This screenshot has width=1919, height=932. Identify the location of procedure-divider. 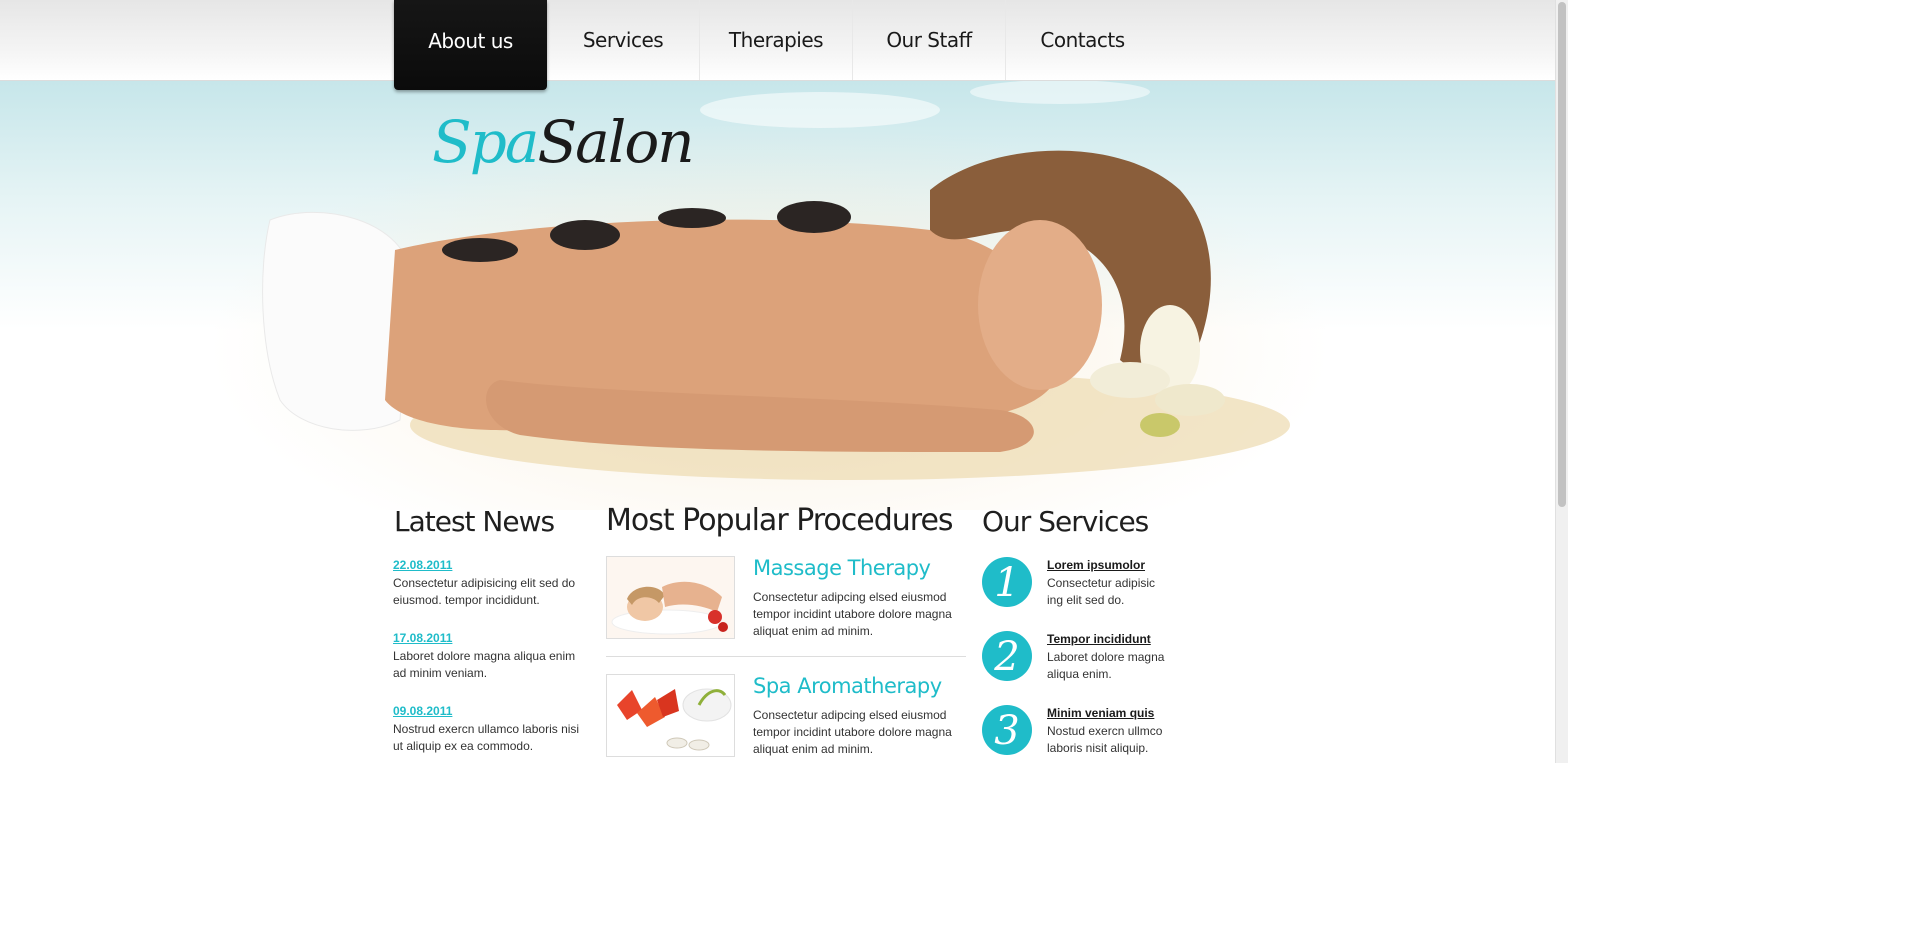
(786, 656).